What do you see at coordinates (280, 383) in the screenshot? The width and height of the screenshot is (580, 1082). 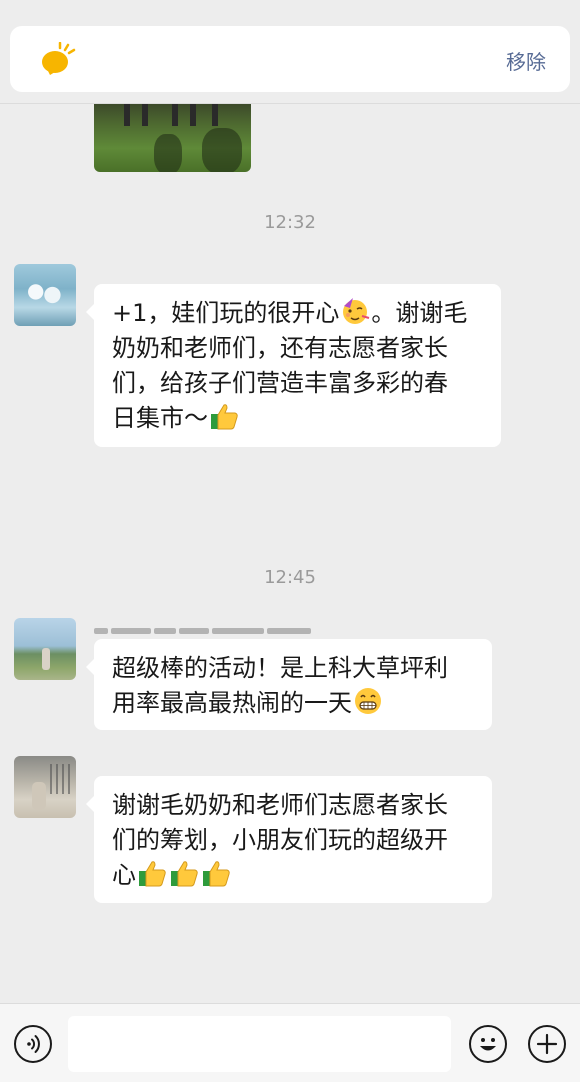 I see `message-line: 们，给孩子们营造丰富多彩的春` at bounding box center [280, 383].